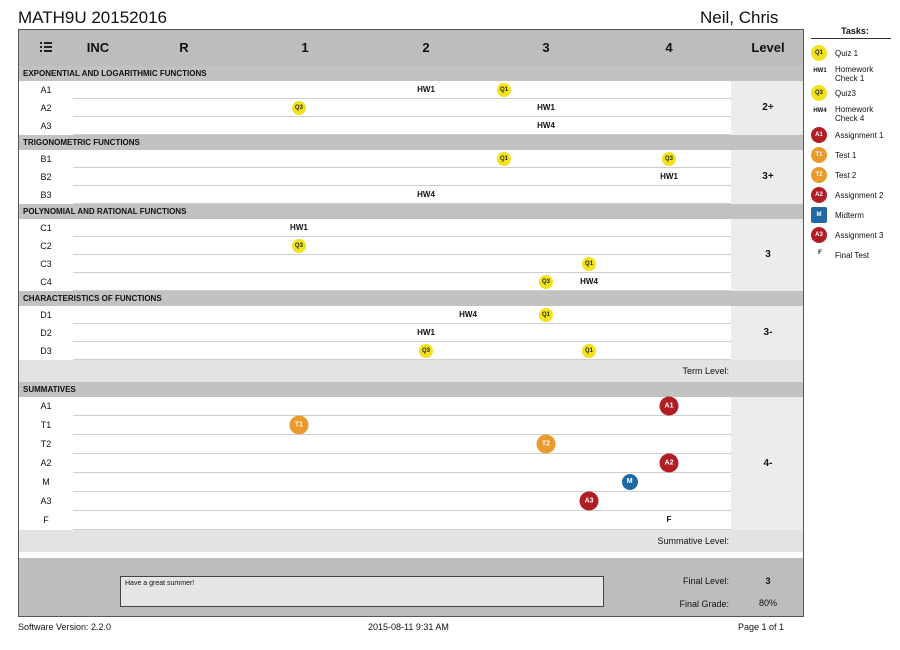 The image size is (900, 650). I want to click on outcome-label: C1, so click(46, 228).